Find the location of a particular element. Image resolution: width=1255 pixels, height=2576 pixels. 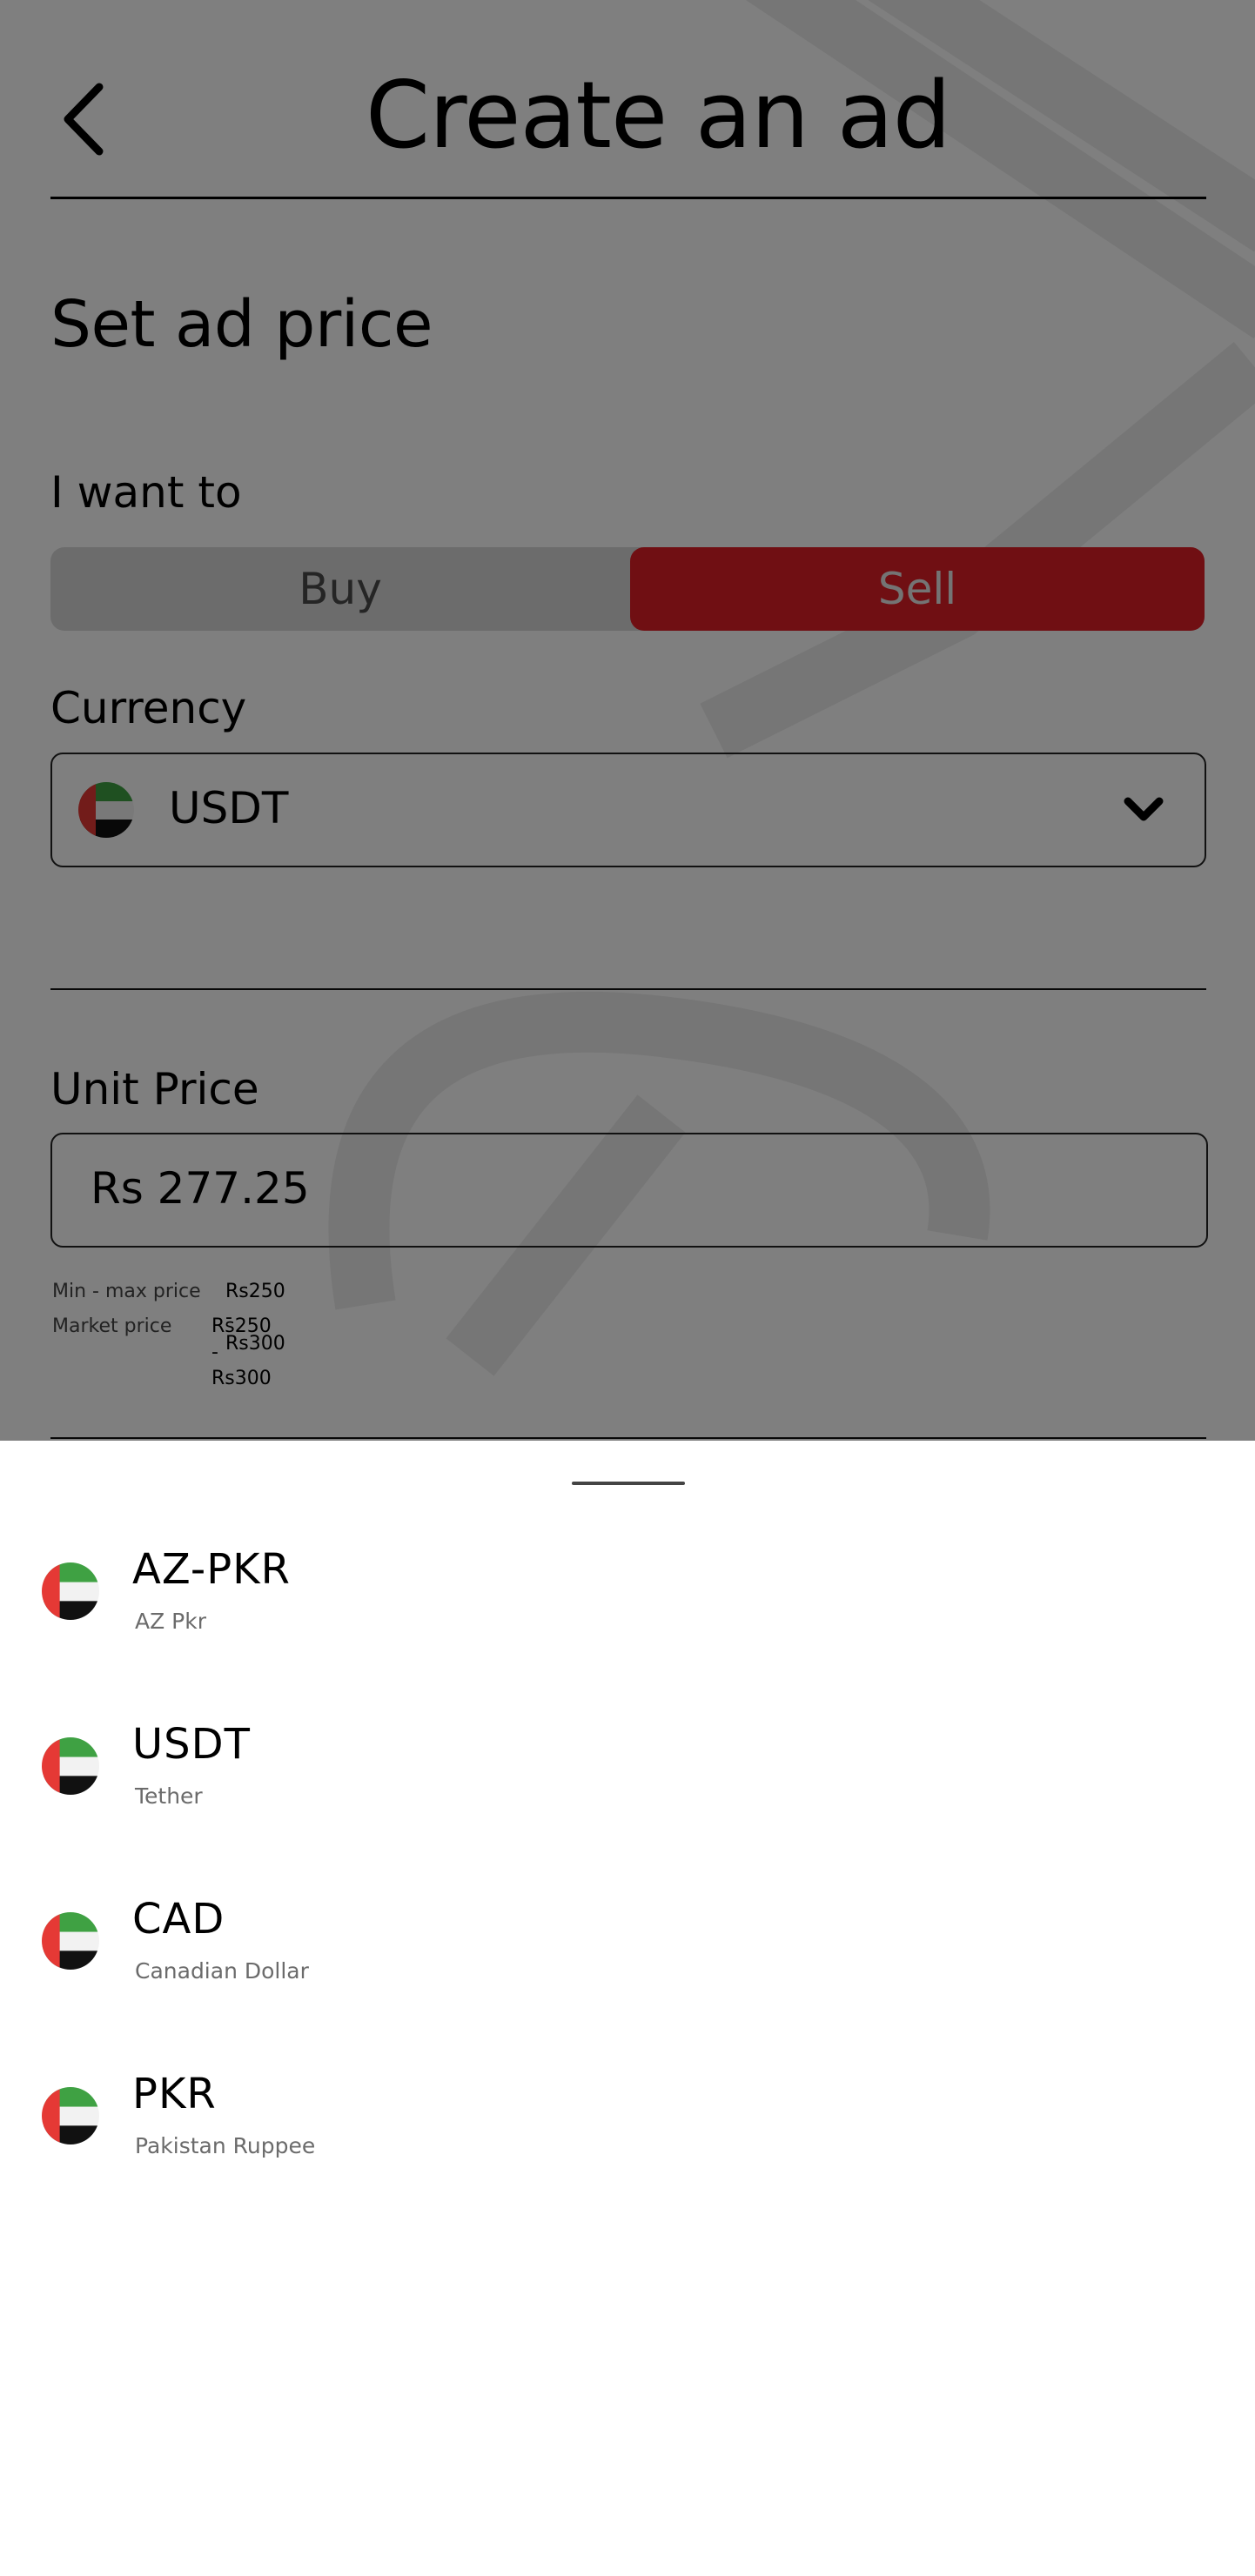

currency-option-cad: CAD Canadian Dollar is located at coordinates (627, 1958).